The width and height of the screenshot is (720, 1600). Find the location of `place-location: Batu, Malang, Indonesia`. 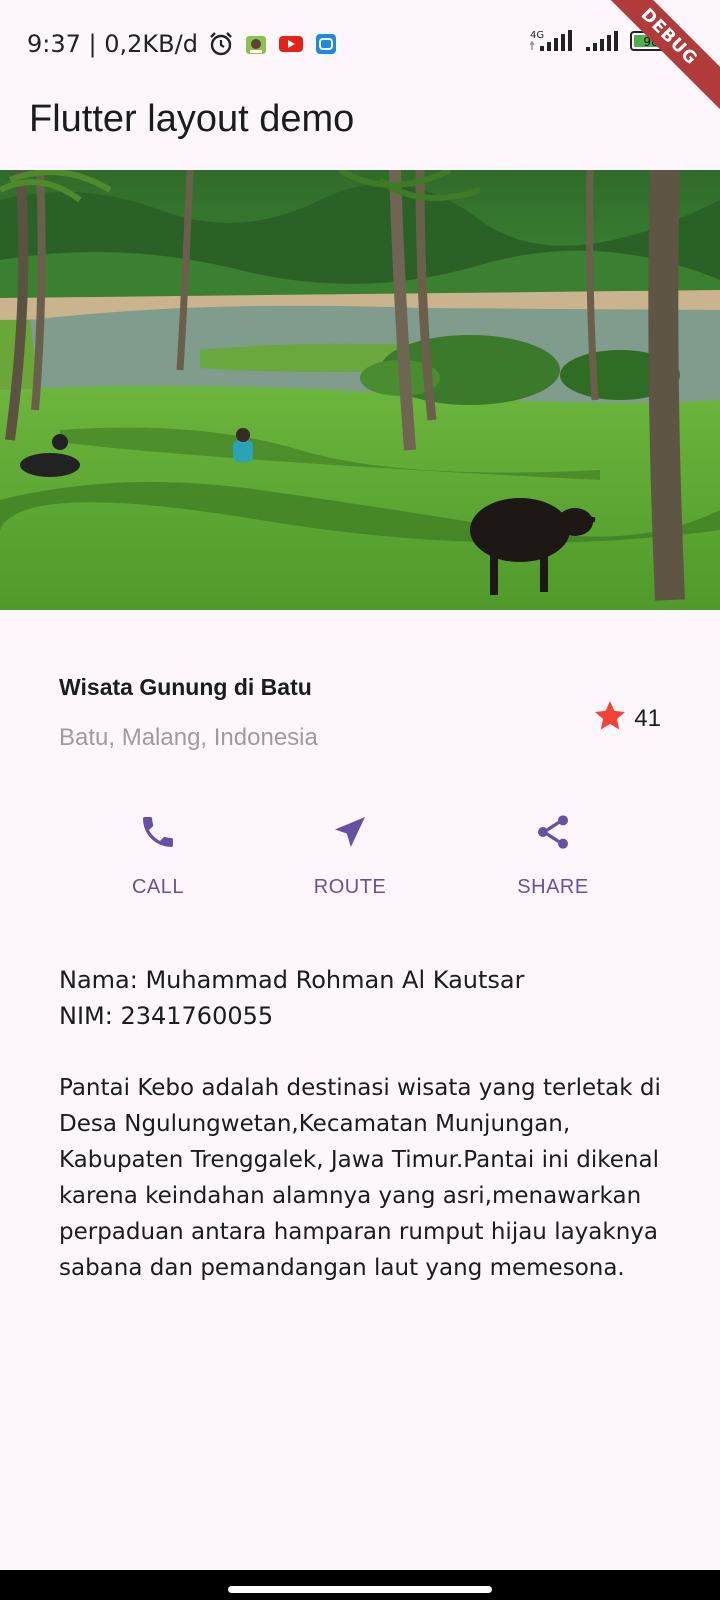

place-location: Batu, Malang, Indonesia is located at coordinates (188, 737).